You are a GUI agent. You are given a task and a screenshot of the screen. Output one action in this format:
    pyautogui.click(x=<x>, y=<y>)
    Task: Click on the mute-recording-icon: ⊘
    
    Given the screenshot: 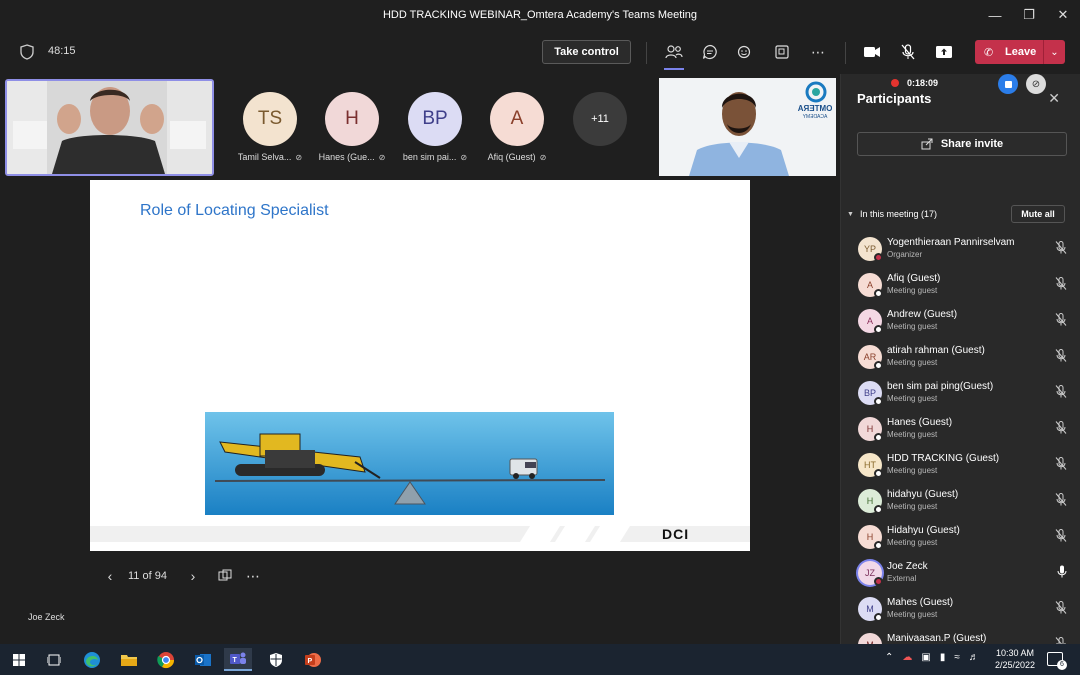 What is the action you would take?
    pyautogui.click(x=1036, y=84)
    